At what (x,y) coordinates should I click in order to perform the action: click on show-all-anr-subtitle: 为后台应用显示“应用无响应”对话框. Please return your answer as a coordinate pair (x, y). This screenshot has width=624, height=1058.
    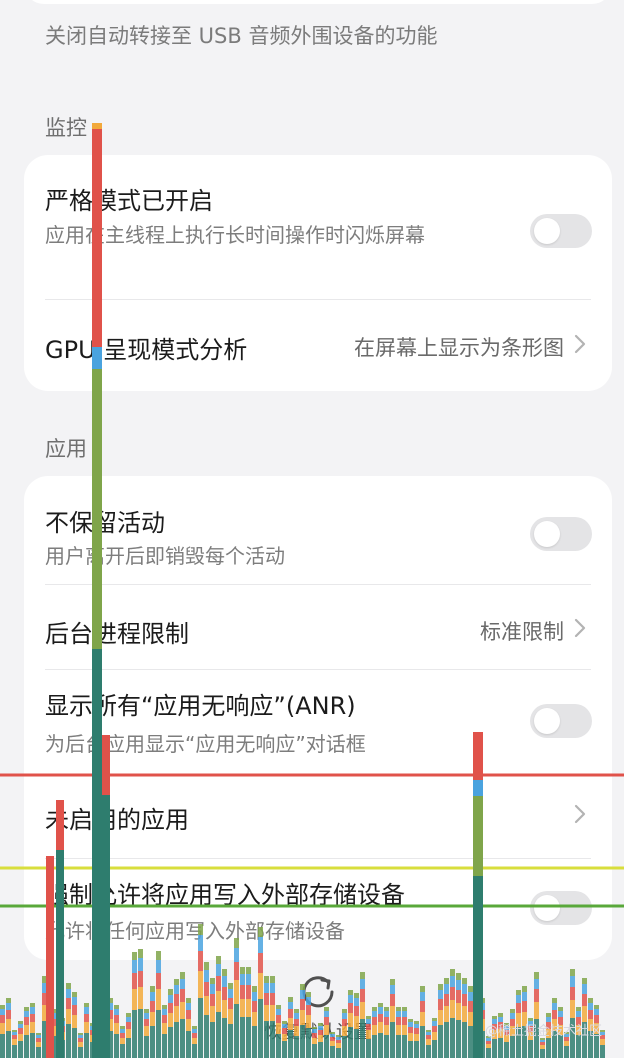
    Looking at the image, I should click on (205, 744).